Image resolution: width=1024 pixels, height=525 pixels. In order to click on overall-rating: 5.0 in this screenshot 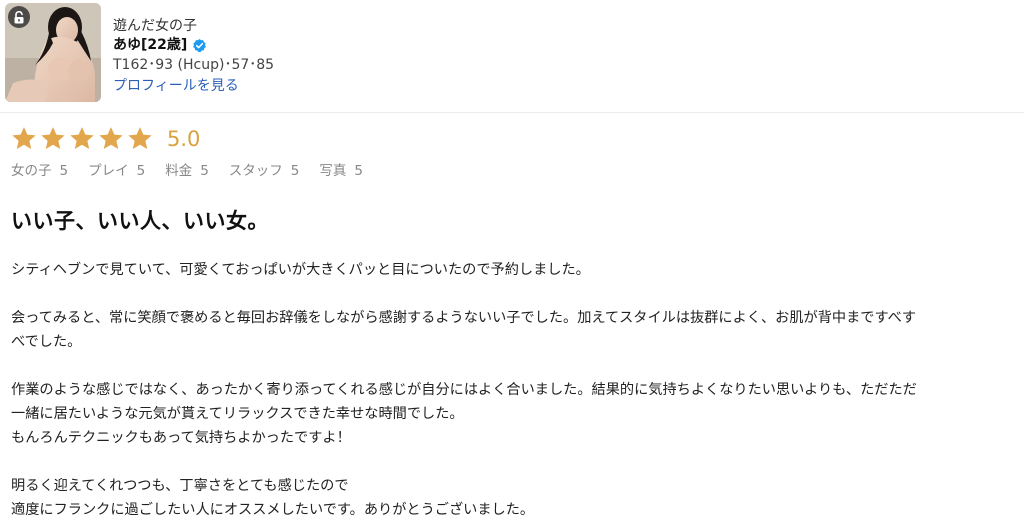, I will do `click(105, 139)`.